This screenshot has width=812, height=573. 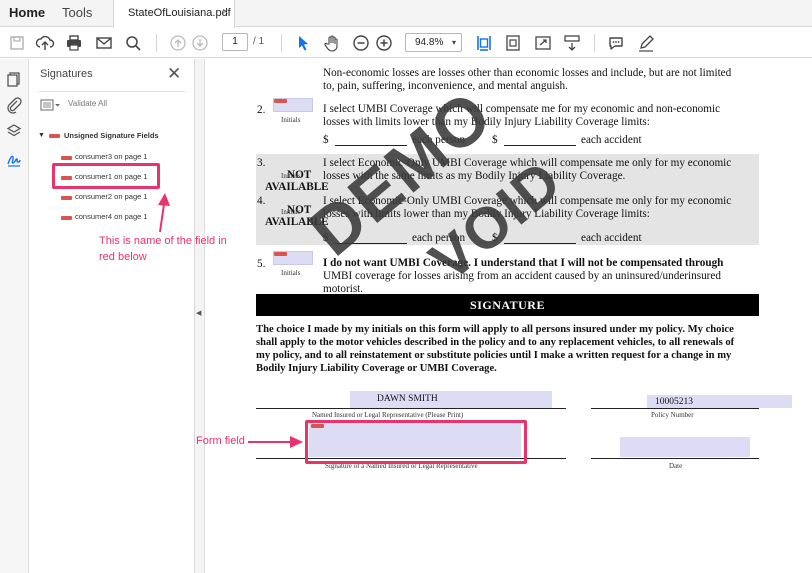 I want to click on field-item-consumer2: consumer2 on page 1, so click(x=111, y=196).